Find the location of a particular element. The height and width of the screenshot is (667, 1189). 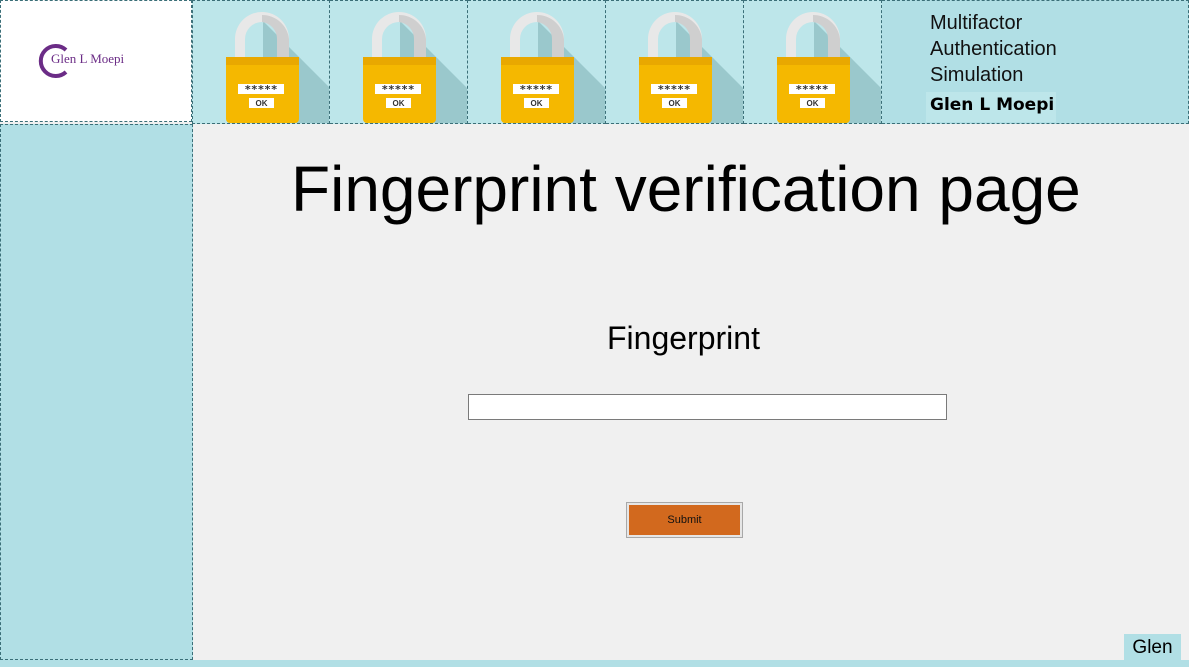

app-title: Multifactor Authentication Simulation is located at coordinates (993, 49).